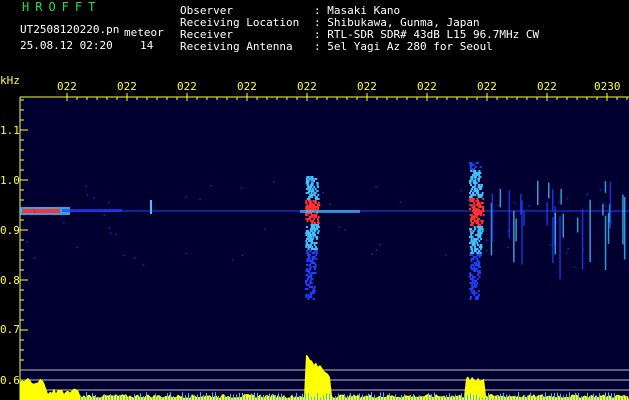 Image resolution: width=629 pixels, height=400 pixels. Describe the element at coordinates (41, 211) in the screenshot. I see `carrier-core` at that location.